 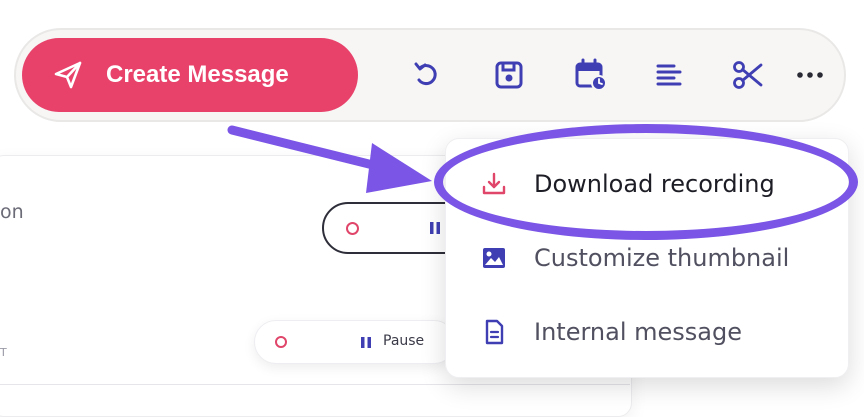 What do you see at coordinates (427, 75) in the screenshot?
I see `undo-icon` at bounding box center [427, 75].